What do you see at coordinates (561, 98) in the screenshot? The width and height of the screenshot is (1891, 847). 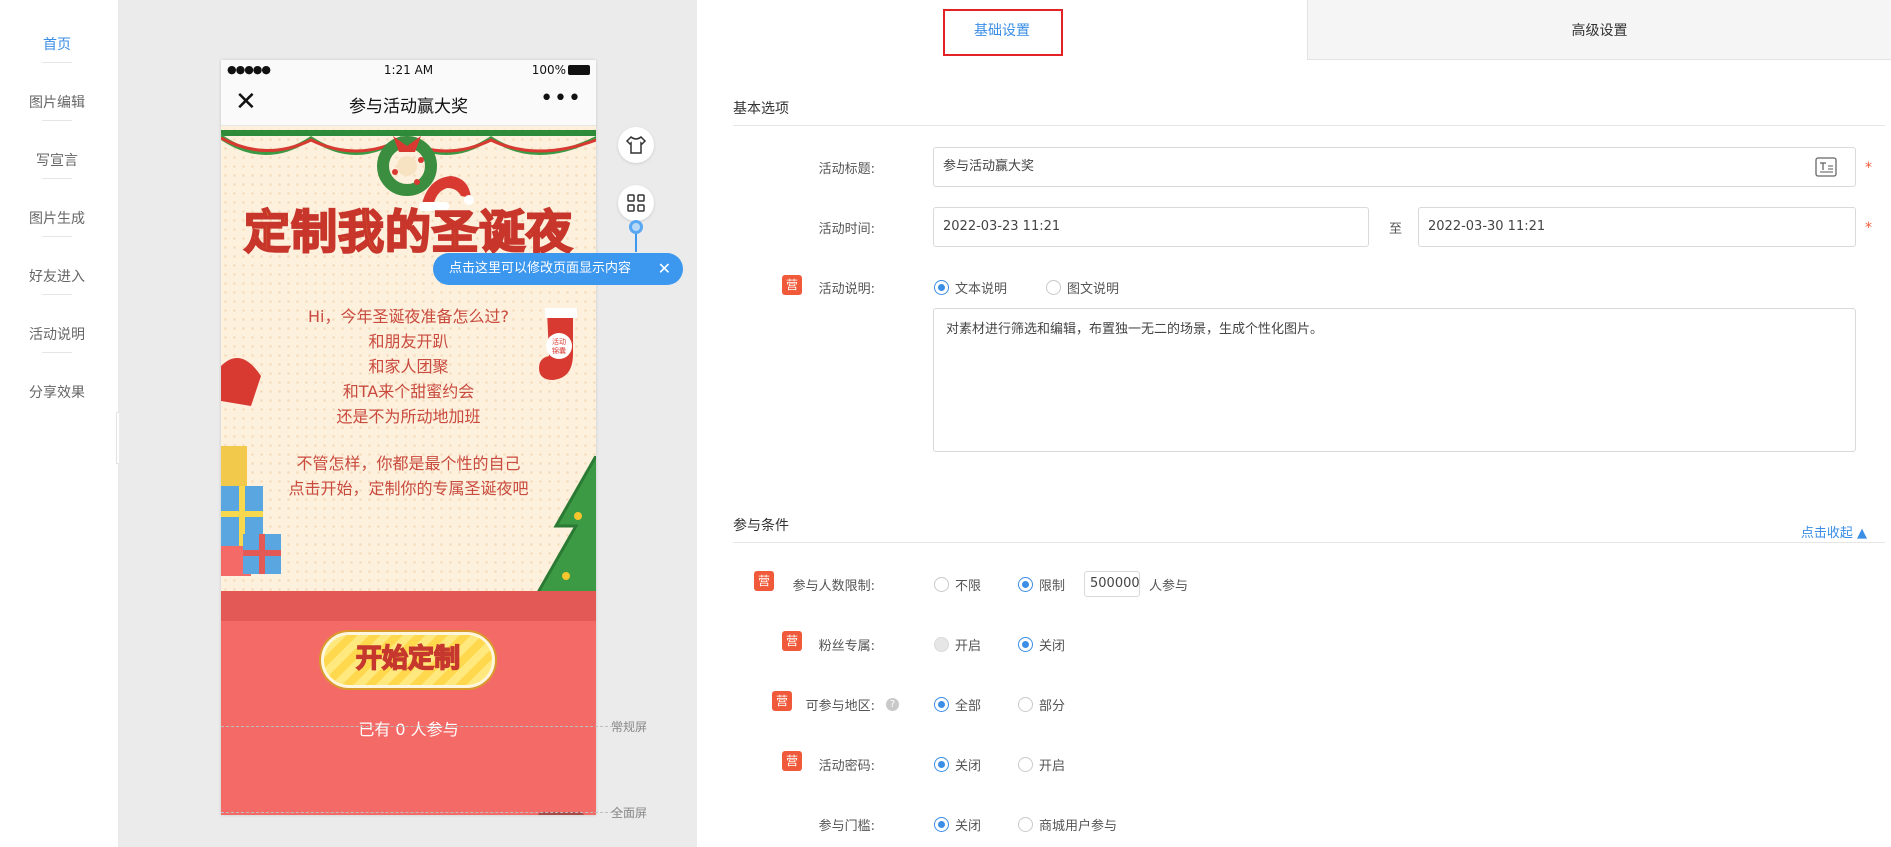 I see `more-icon: •••` at bounding box center [561, 98].